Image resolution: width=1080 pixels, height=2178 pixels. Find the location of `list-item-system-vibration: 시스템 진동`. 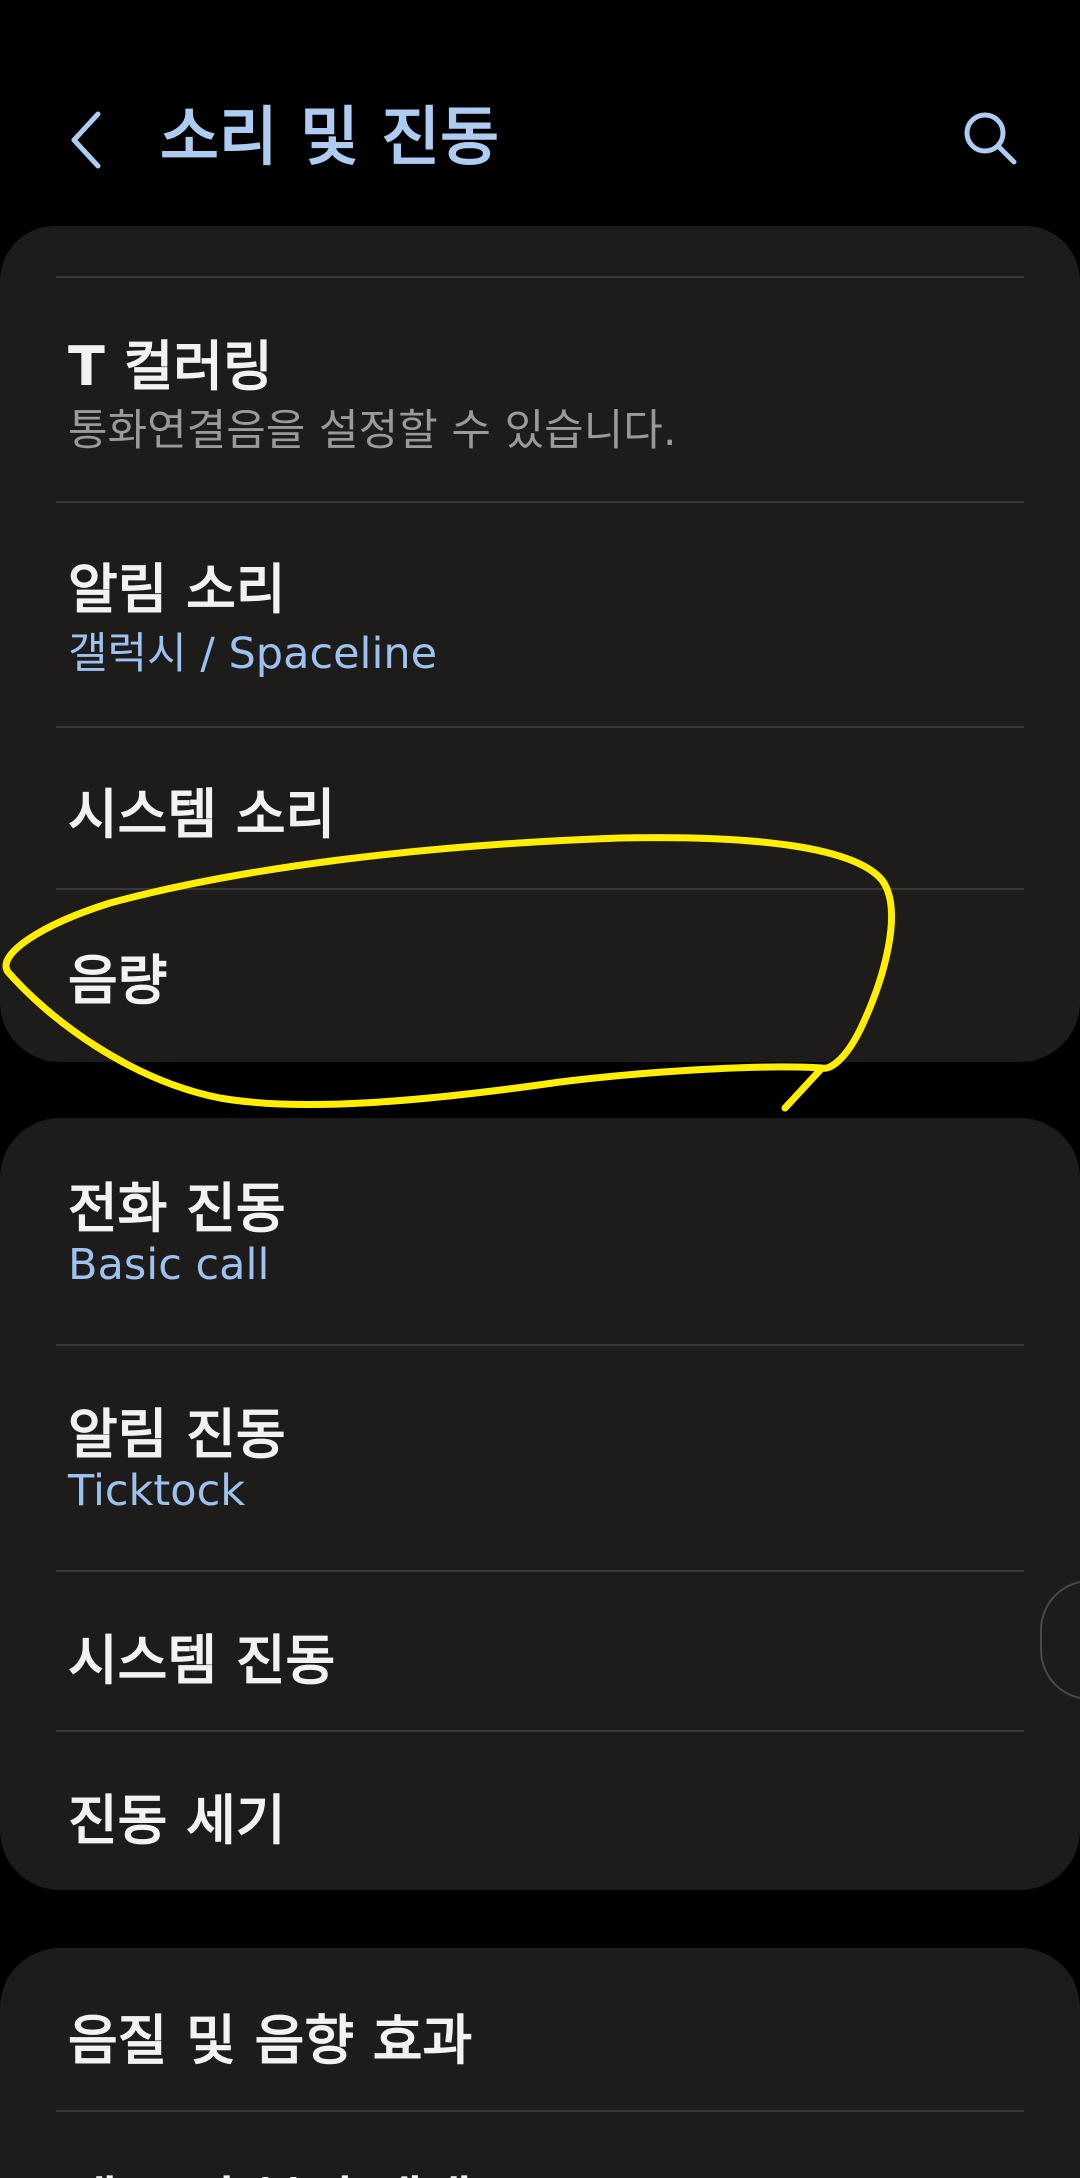

list-item-system-vibration: 시스템 진동 is located at coordinates (540, 1651).